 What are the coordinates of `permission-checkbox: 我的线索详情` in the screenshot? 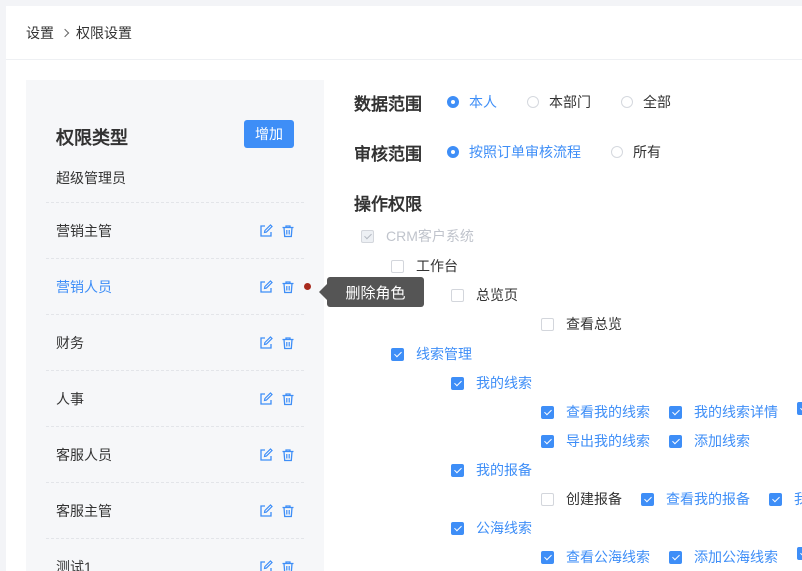 It's located at (723, 412).